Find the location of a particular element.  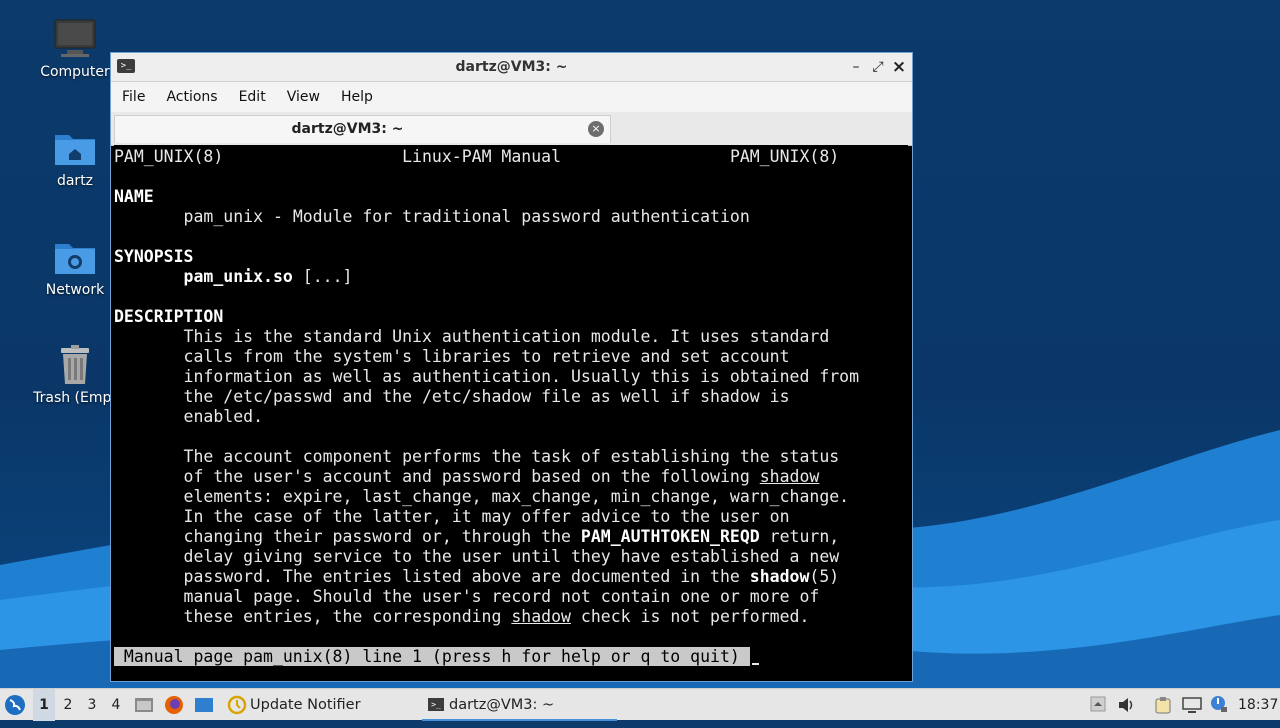

desc-line: these entries, the corresponding is located at coordinates (347, 616).